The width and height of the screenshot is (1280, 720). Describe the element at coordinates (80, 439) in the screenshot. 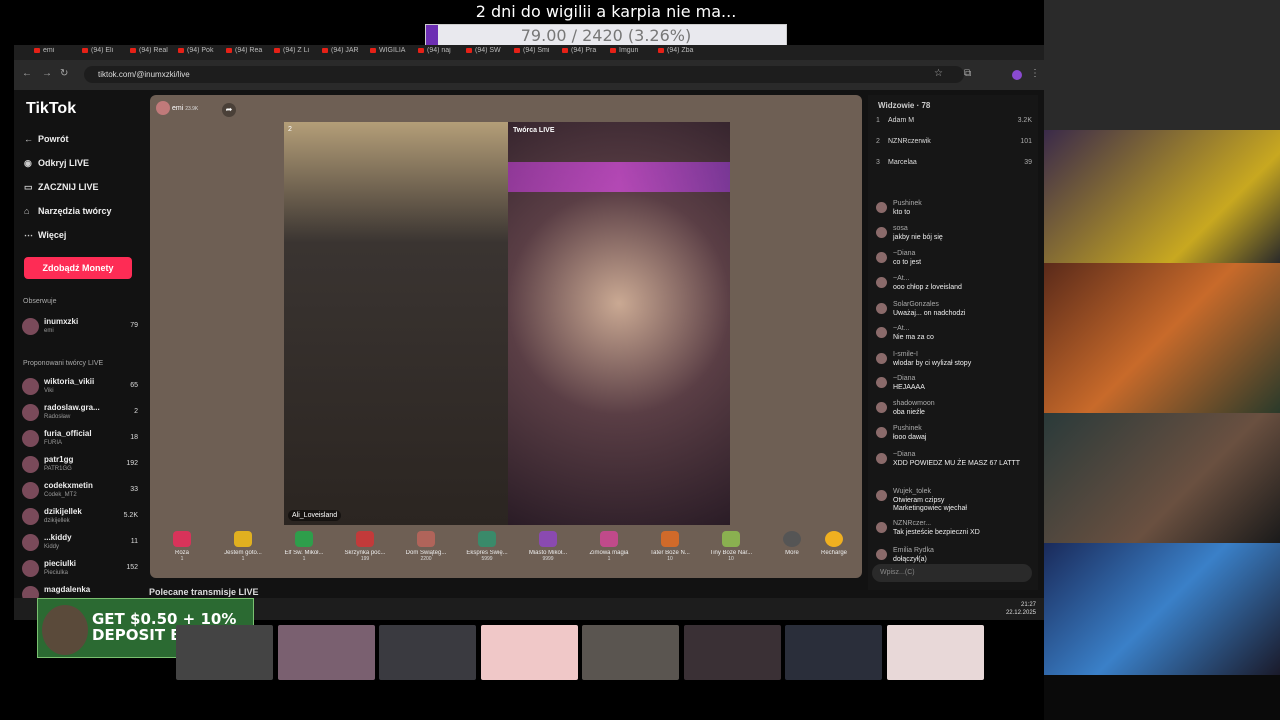

I see `suggested-creator: furia_official FURIA 18` at that location.